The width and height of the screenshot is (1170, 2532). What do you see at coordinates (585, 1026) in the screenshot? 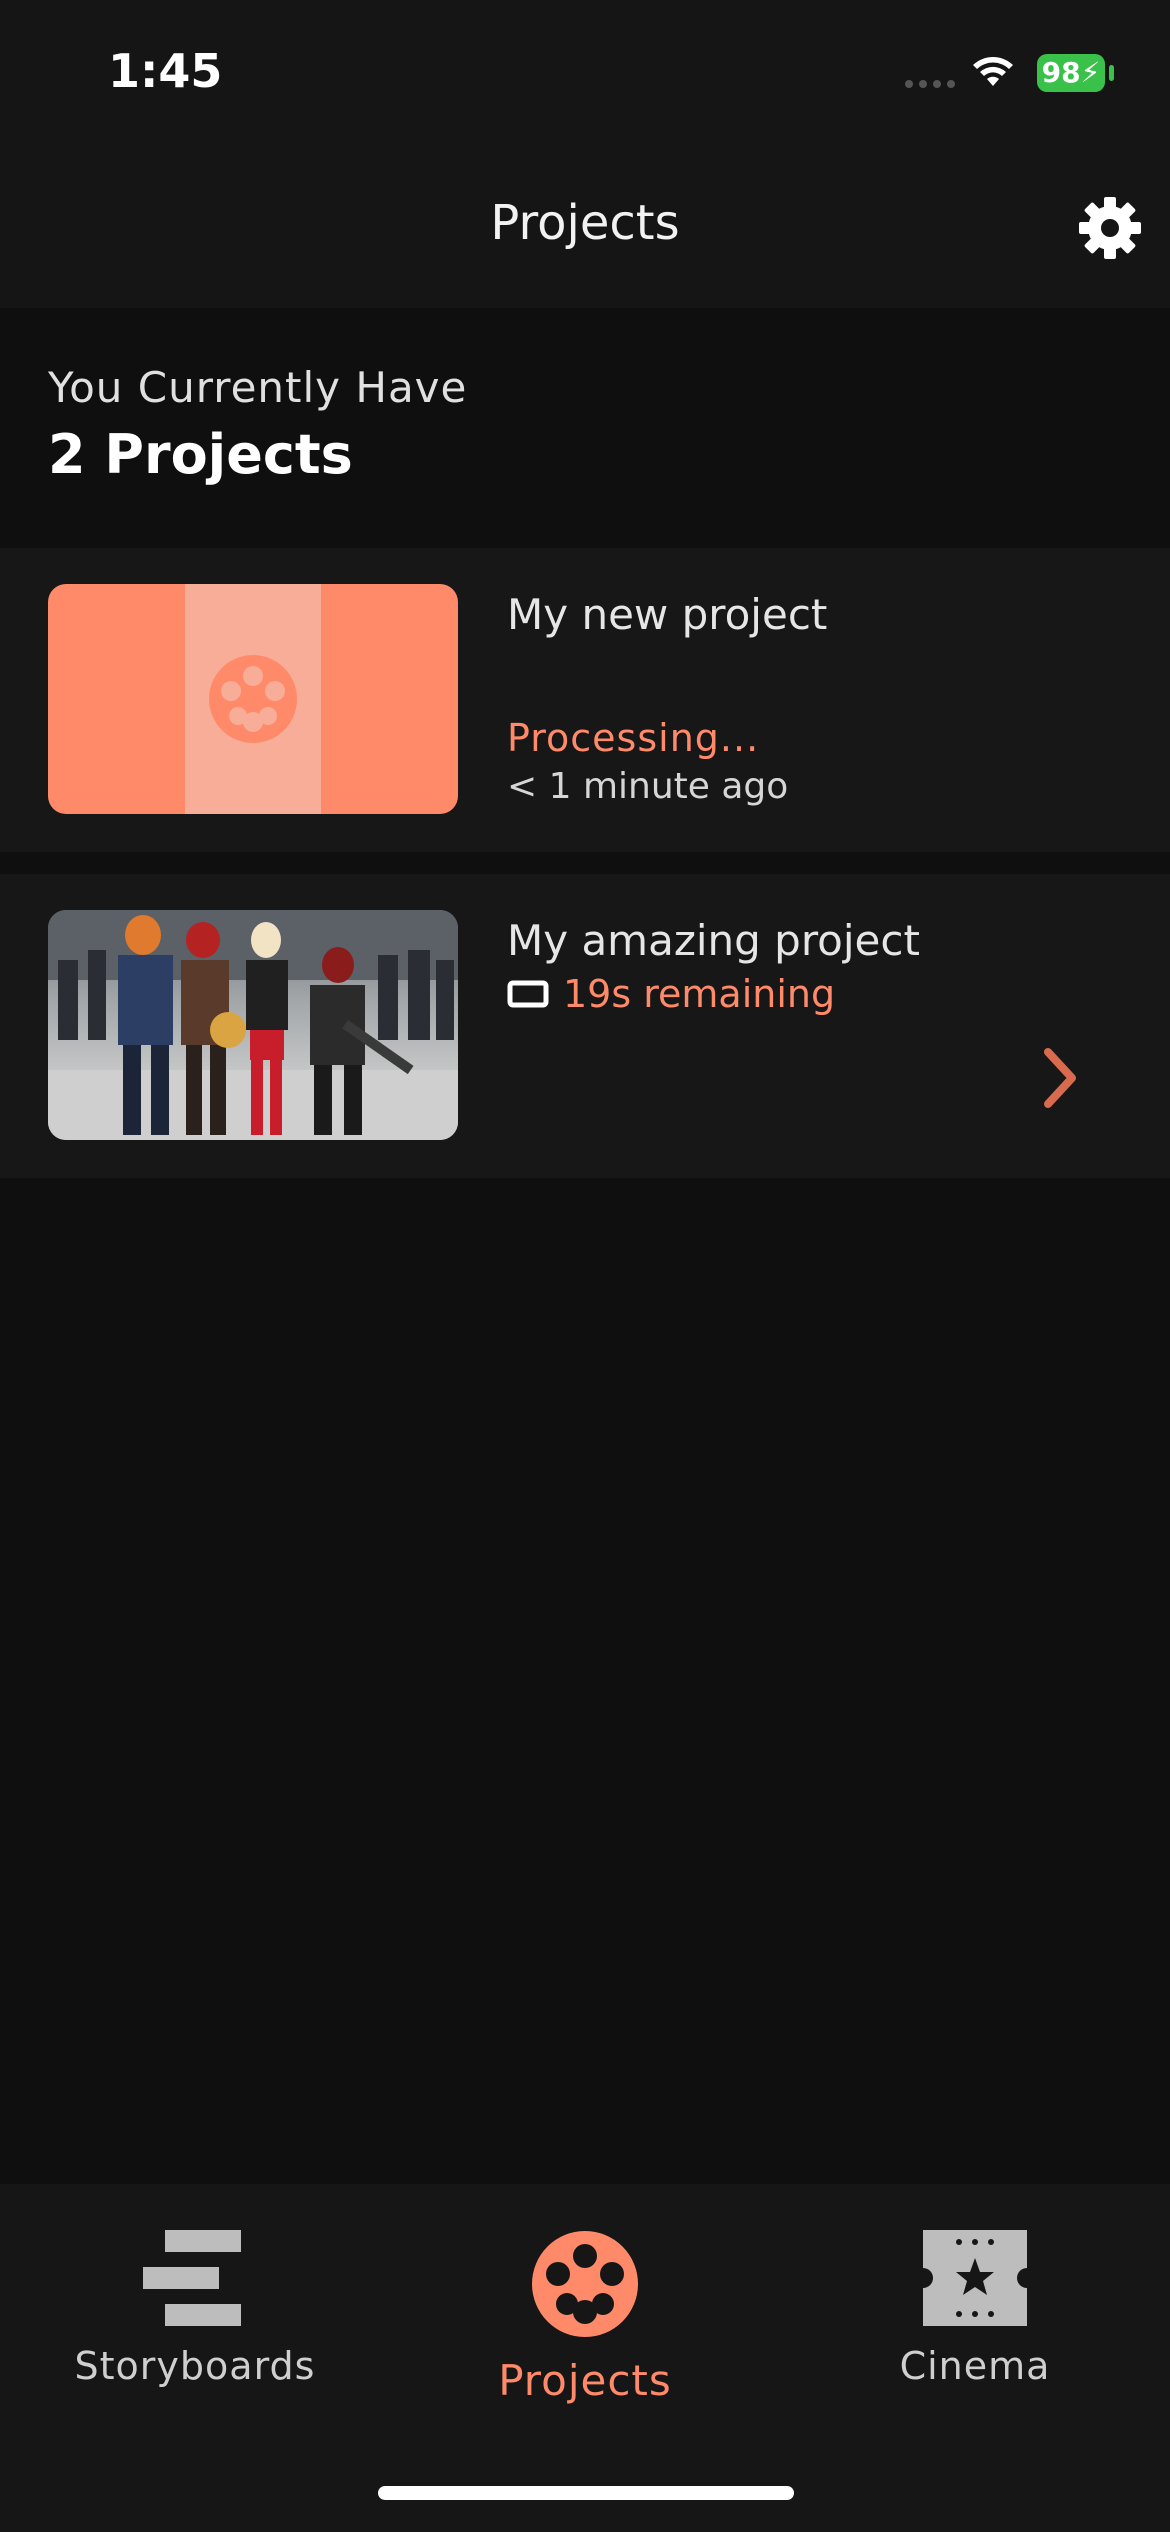
I see `project-card: My amazing project 19s remaining` at bounding box center [585, 1026].